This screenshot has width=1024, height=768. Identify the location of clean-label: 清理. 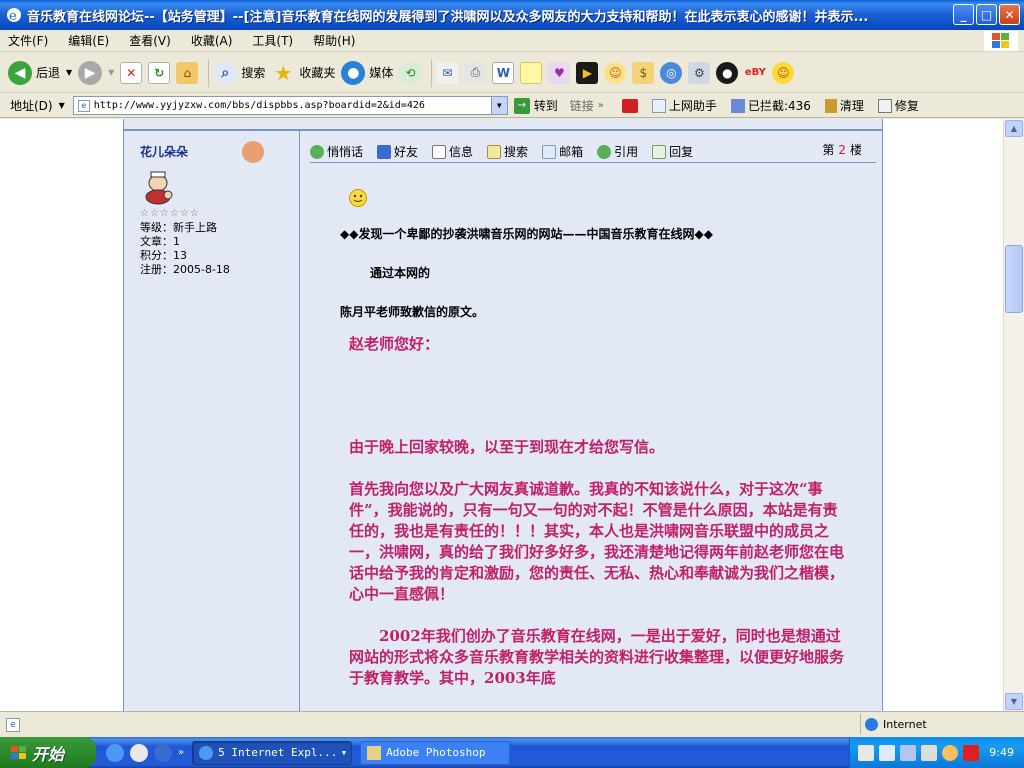
(851, 106).